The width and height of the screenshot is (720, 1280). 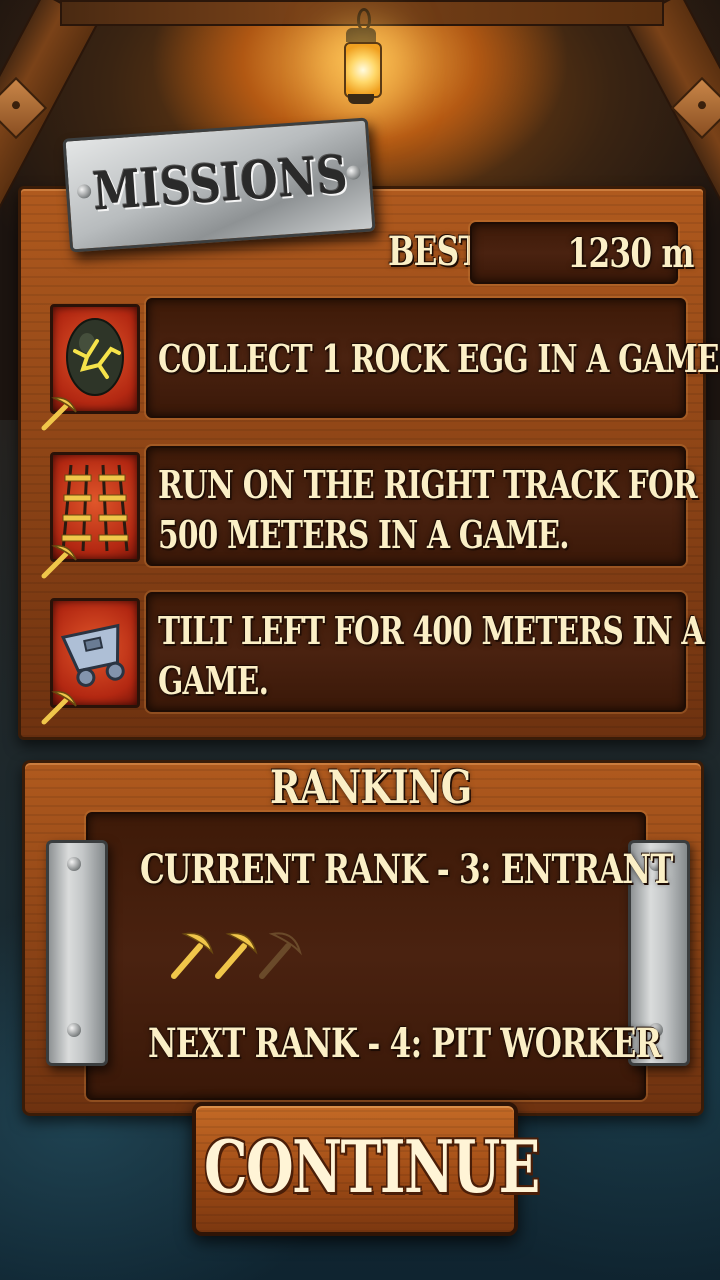 What do you see at coordinates (364, 534) in the screenshot?
I see `mission-2-text-line-2: 500 METERS IN A GAME.` at bounding box center [364, 534].